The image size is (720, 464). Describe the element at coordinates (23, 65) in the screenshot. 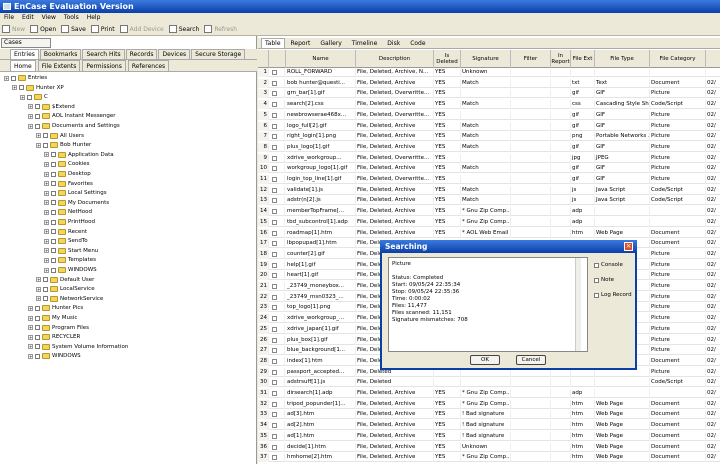

I see `subtab-home: Home` at that location.